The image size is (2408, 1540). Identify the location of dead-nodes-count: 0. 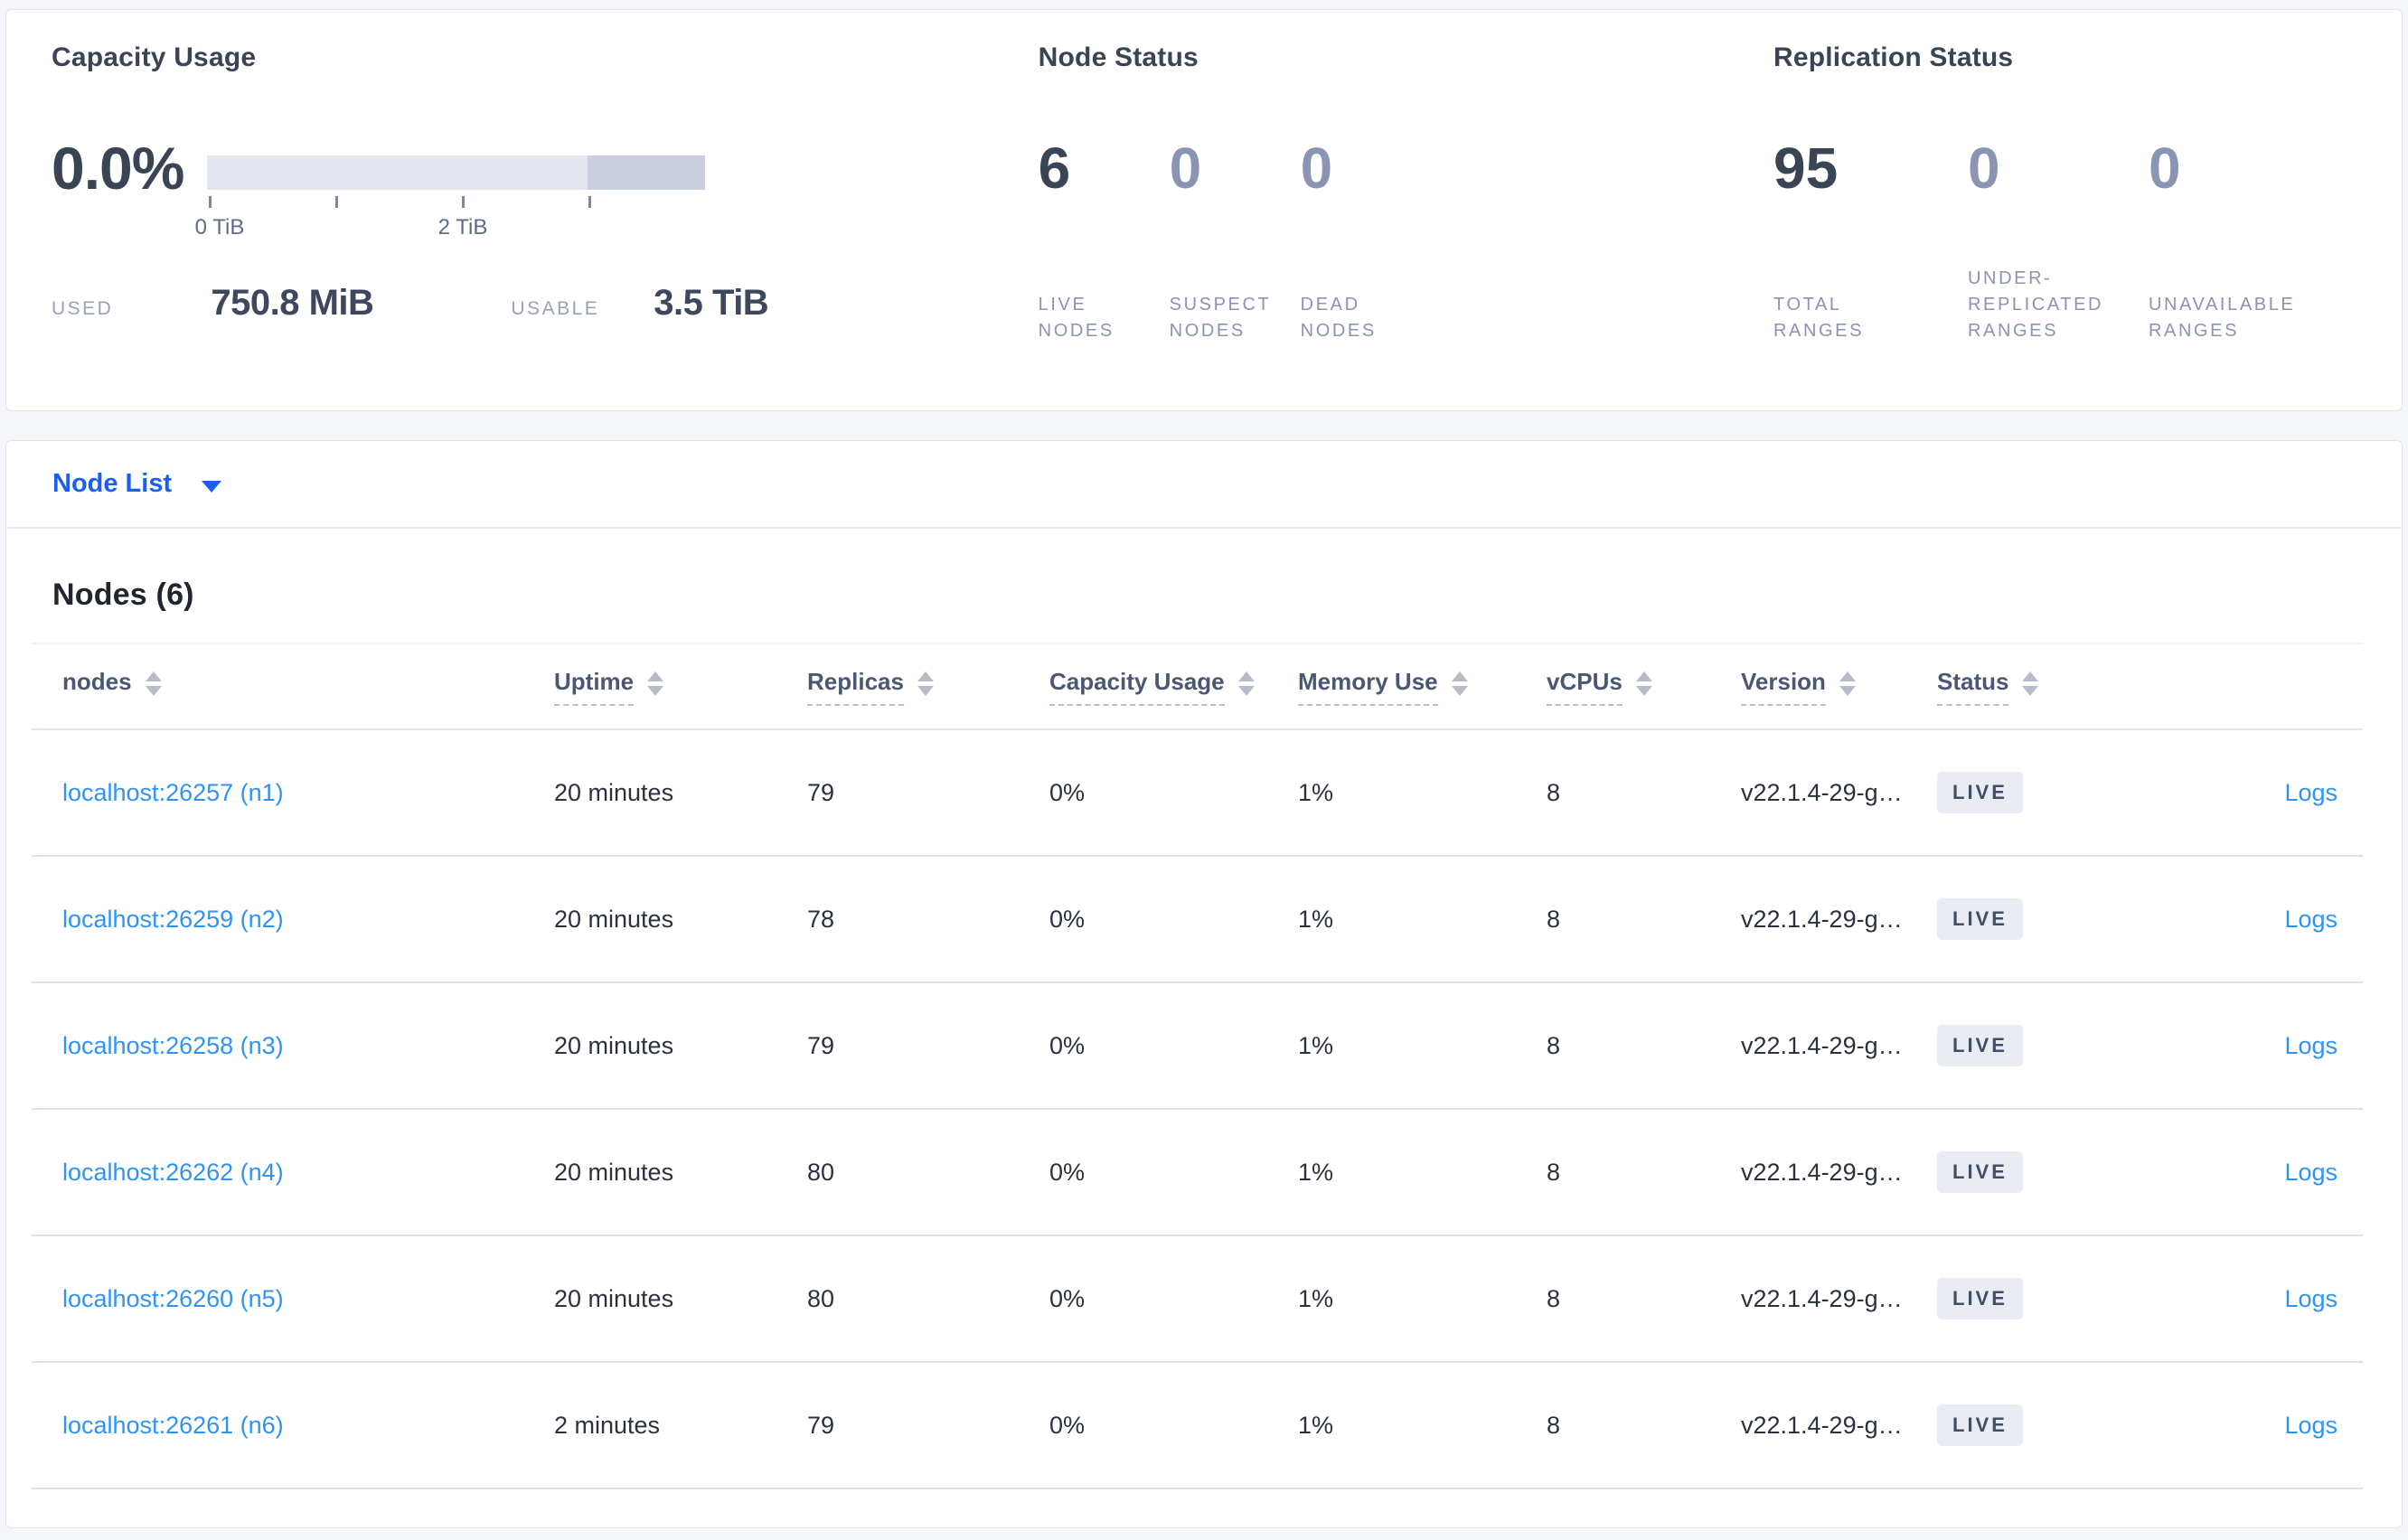
(1316, 168).